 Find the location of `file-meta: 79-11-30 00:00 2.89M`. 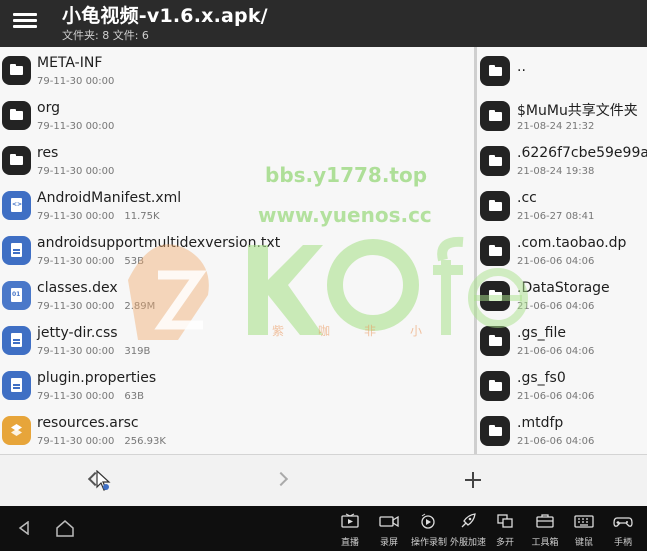

file-meta: 79-11-30 00:00 2.89M is located at coordinates (96, 306).